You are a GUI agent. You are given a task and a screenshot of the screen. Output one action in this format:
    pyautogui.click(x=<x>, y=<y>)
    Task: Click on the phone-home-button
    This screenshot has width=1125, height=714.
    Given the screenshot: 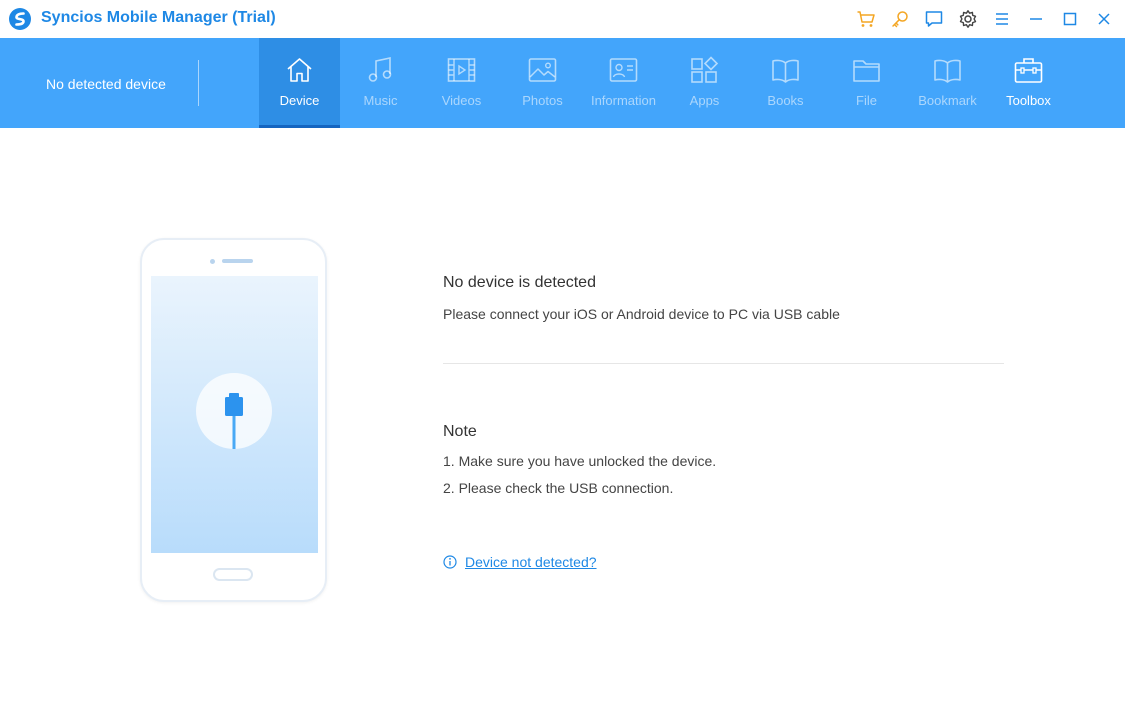 What is the action you would take?
    pyautogui.click(x=233, y=574)
    